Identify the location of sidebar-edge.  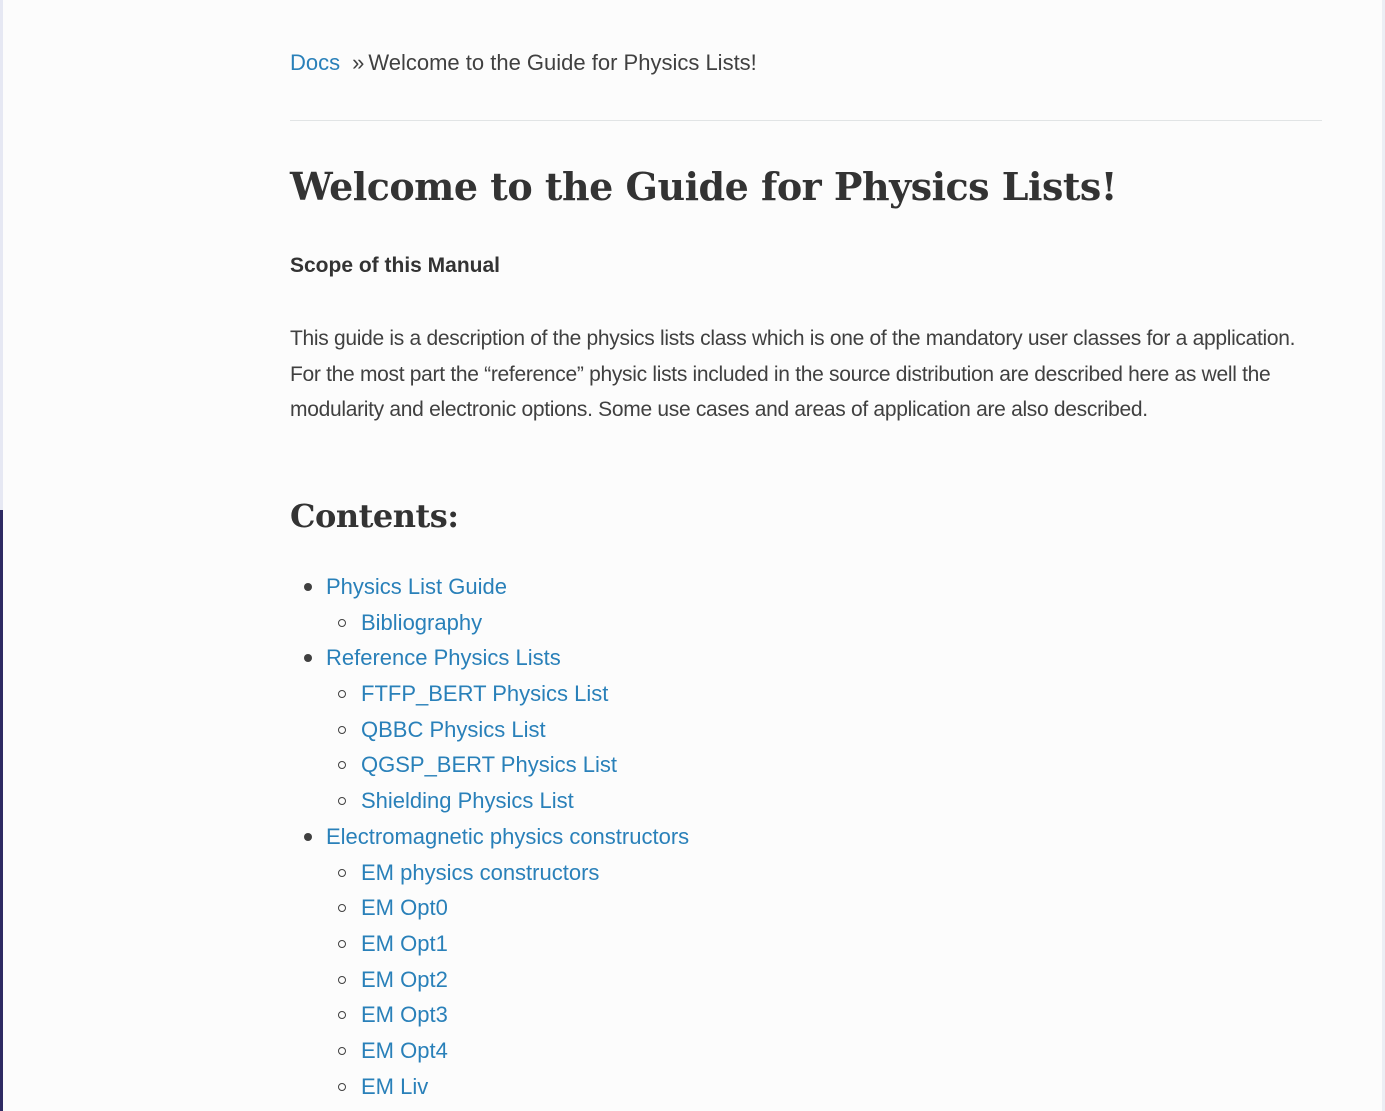
(1, 255).